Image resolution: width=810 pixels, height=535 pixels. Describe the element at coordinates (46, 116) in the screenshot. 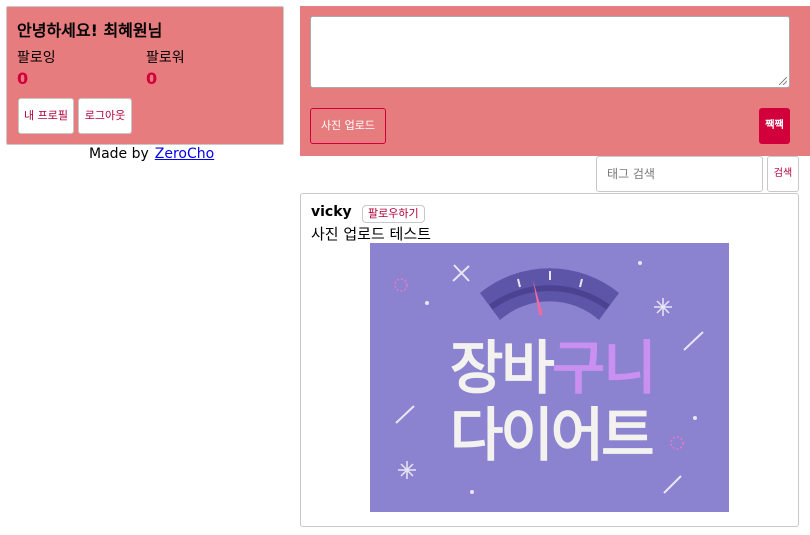

I see `my-profile-button: 내 프로필` at that location.